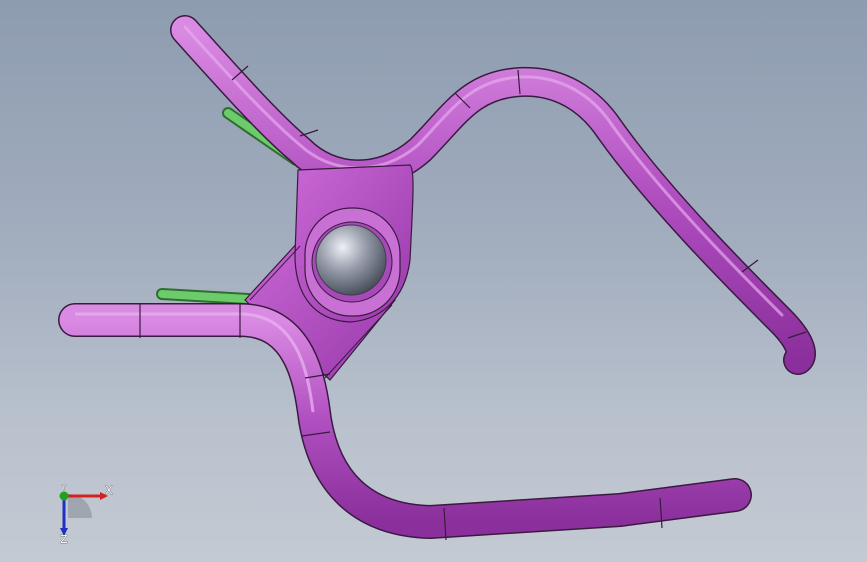  Describe the element at coordinates (64, 538) in the screenshot. I see `z-axis-label: Z` at that location.